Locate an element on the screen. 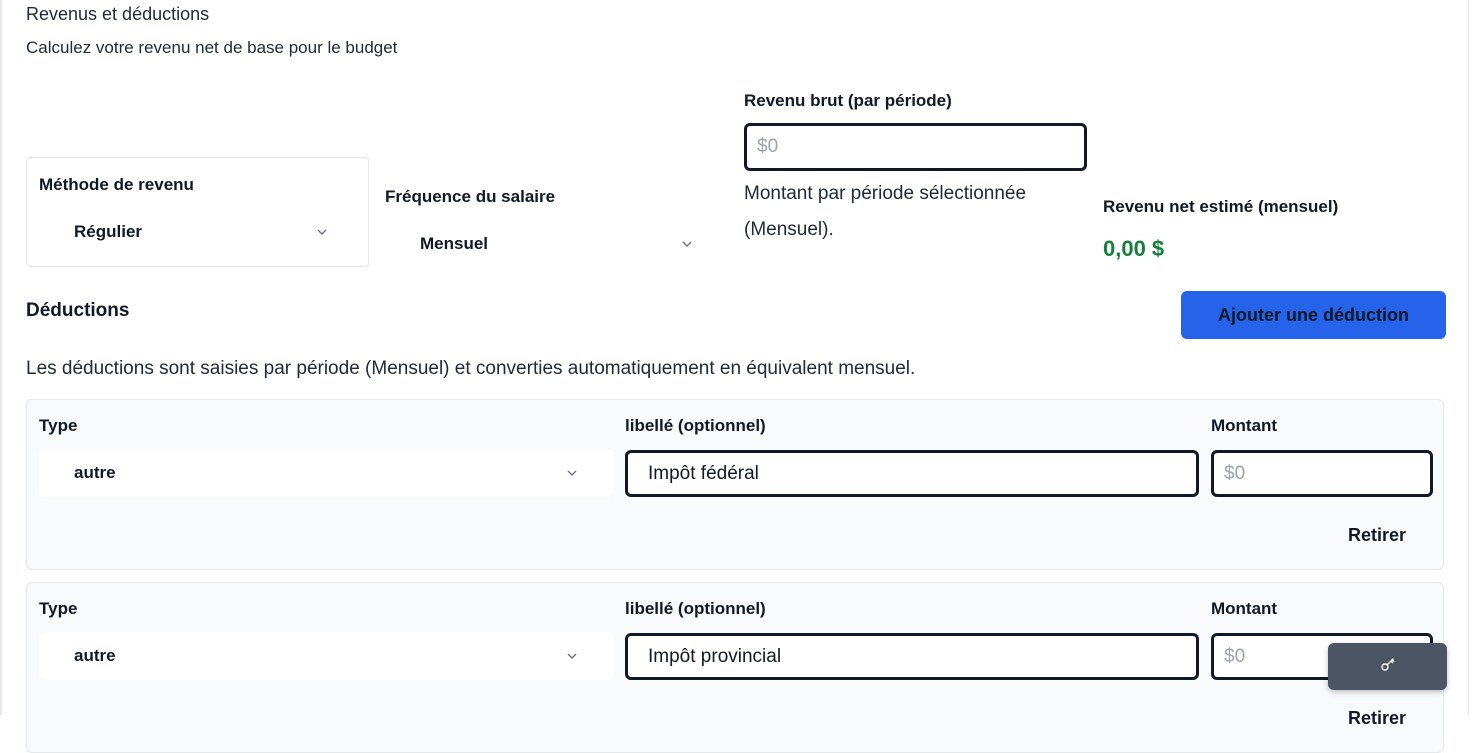 Image resolution: width=1483 pixels, height=753 pixels. key-icon is located at coordinates (1388, 666).